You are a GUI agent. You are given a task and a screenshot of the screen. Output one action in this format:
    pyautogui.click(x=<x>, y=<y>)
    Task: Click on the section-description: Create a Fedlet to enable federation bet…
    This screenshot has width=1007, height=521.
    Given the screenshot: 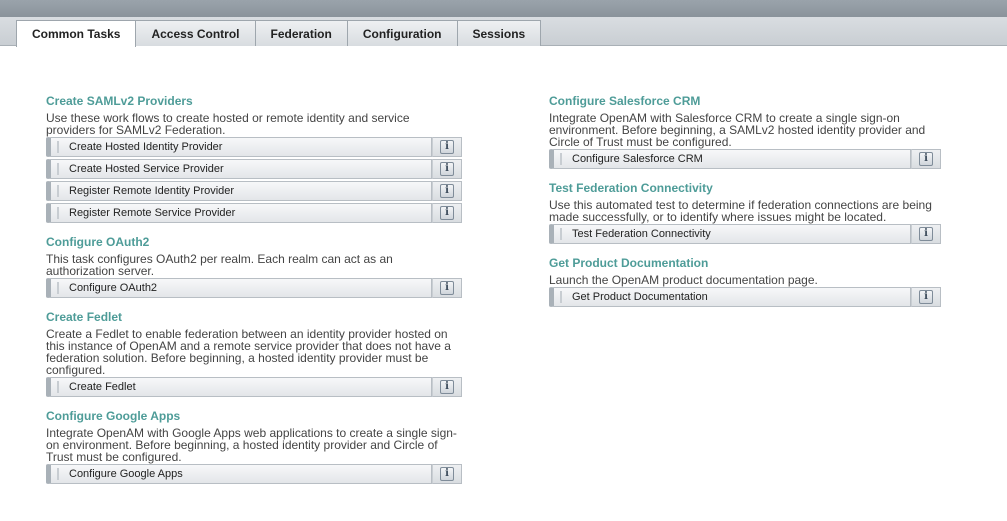 What is the action you would take?
    pyautogui.click(x=248, y=352)
    